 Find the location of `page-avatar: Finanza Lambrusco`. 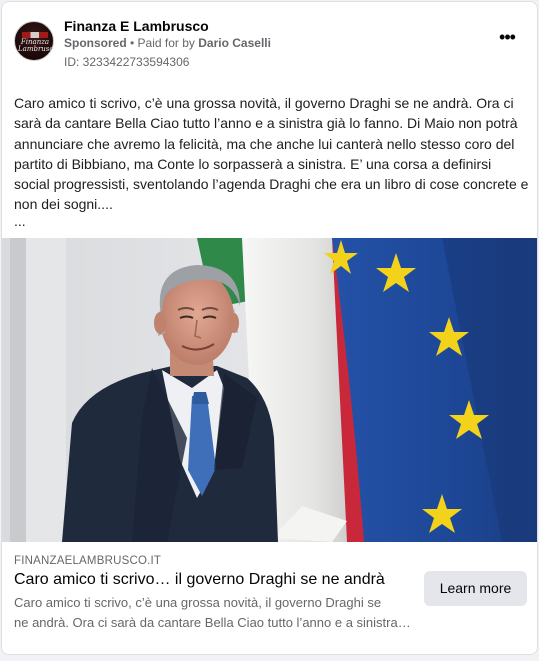

page-avatar: Finanza Lambrusco is located at coordinates (34, 41).